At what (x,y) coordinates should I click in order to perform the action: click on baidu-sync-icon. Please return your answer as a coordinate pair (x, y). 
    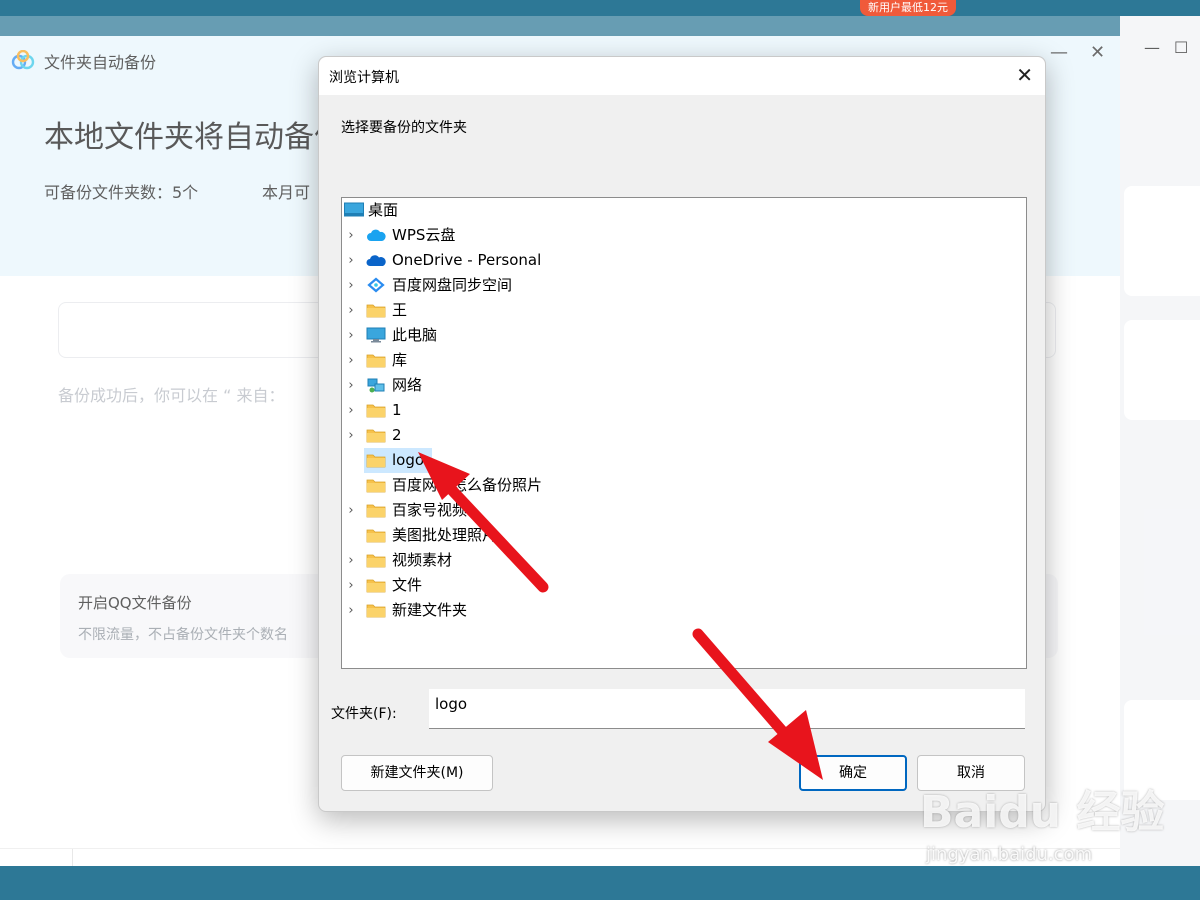
    Looking at the image, I should click on (376, 285).